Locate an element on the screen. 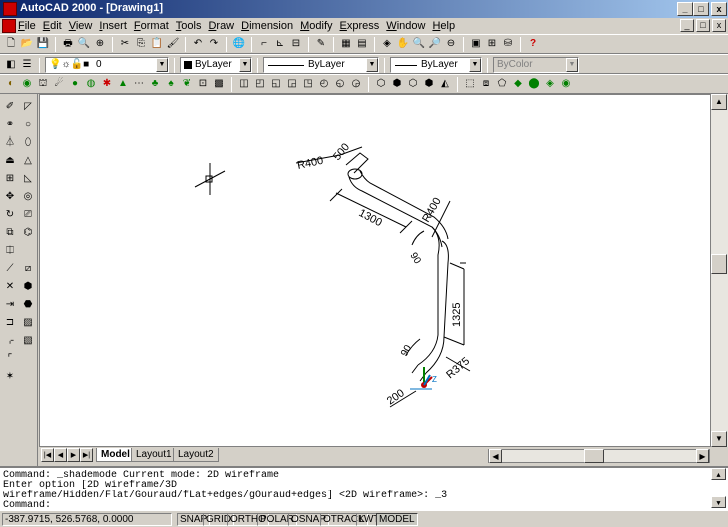  erase-icon: ✐ is located at coordinates (10, 107).